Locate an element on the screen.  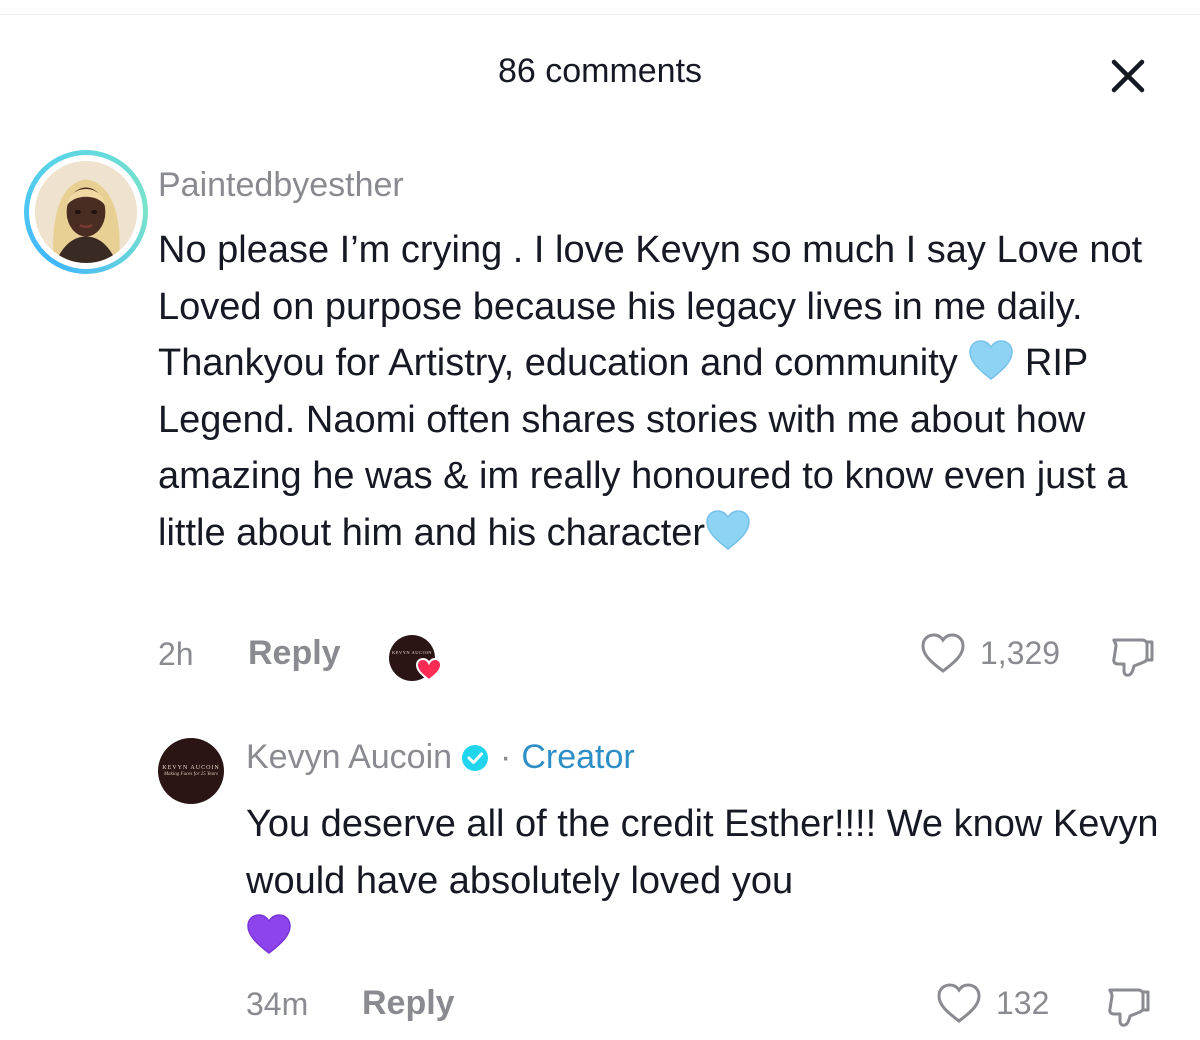
like-count: 1,329 is located at coordinates (1020, 652).